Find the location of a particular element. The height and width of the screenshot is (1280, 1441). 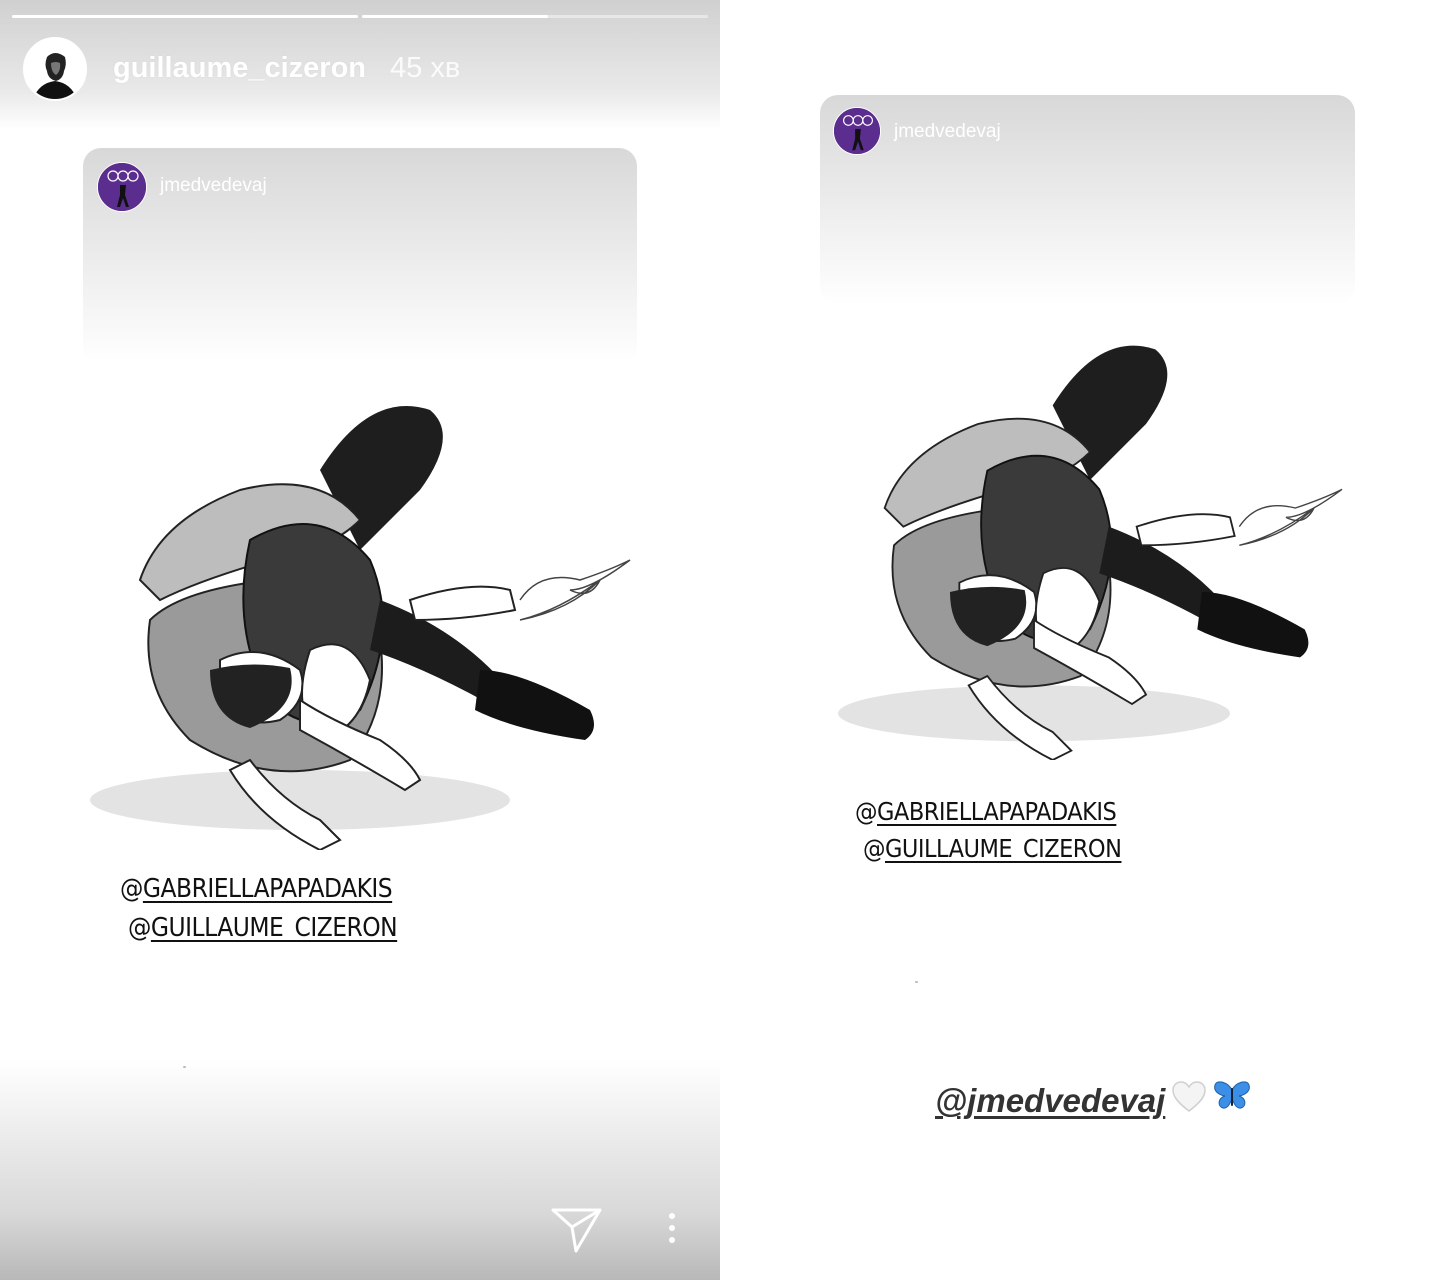

repost-card-right: jmedvedevaj is located at coordinates (1087, 200).